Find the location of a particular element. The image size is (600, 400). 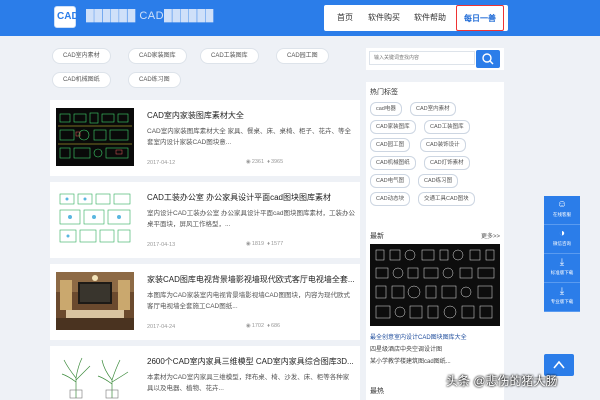

nav-home: 首页 is located at coordinates (345, 18).